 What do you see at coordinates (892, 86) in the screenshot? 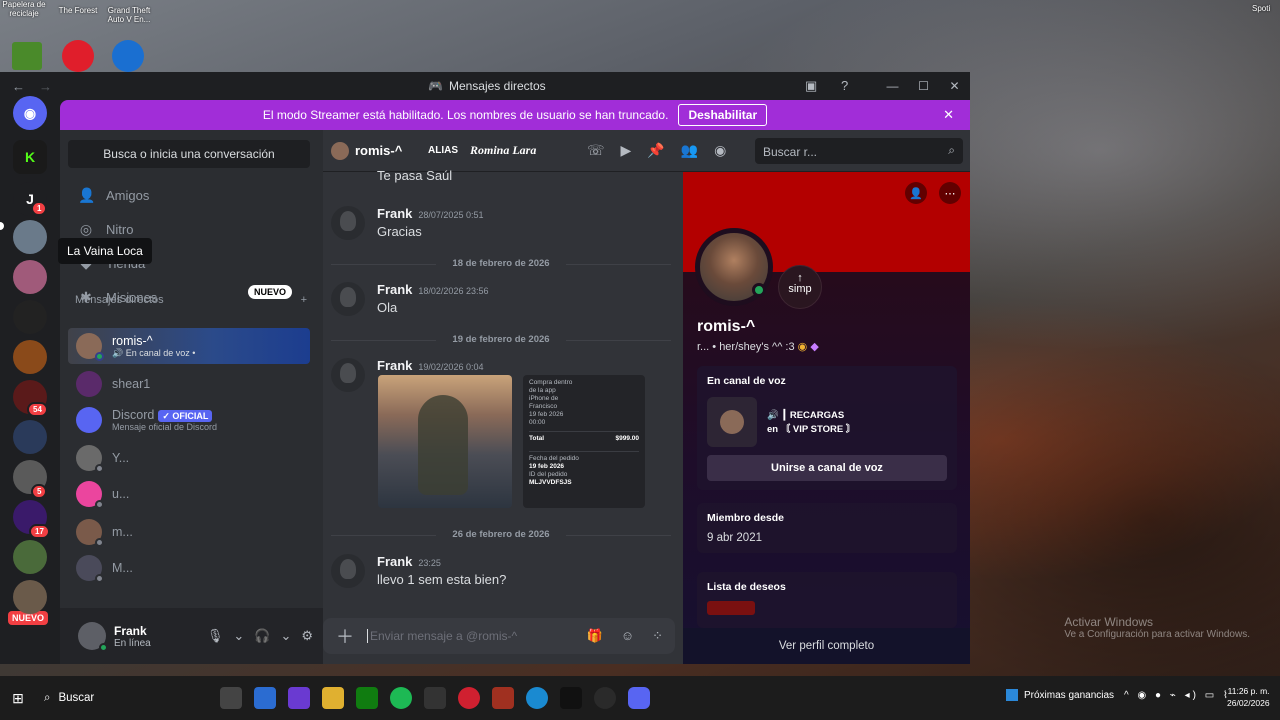
I see `minimize-icon: —` at bounding box center [892, 86].